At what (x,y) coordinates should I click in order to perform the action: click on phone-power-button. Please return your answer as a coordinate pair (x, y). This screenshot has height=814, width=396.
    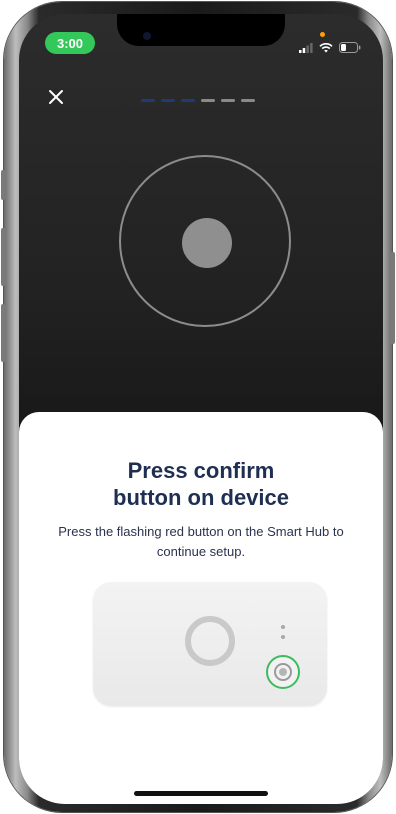
    Looking at the image, I should click on (392, 298).